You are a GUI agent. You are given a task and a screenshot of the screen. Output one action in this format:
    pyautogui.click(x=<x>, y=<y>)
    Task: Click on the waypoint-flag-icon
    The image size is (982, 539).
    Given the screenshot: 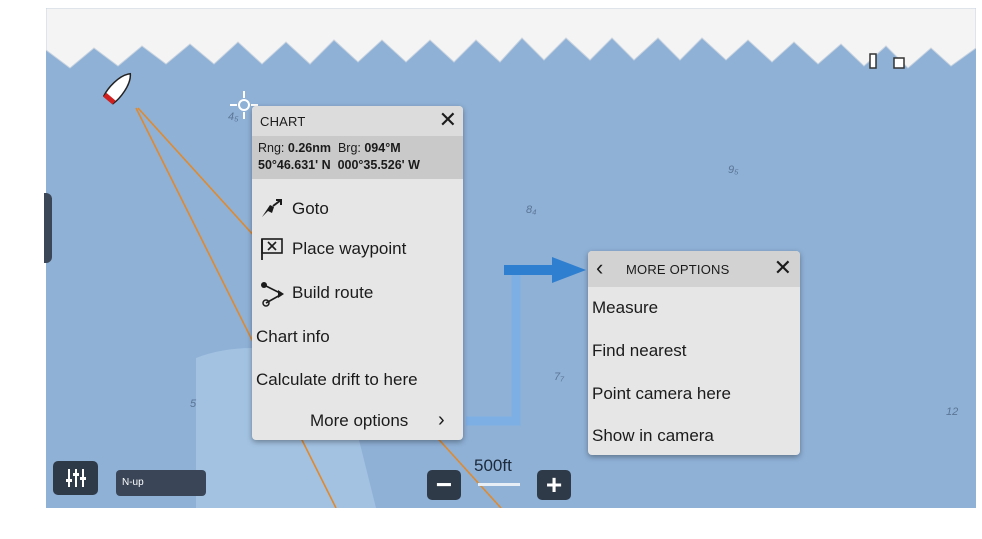 What is the action you would take?
    pyautogui.click(x=272, y=249)
    